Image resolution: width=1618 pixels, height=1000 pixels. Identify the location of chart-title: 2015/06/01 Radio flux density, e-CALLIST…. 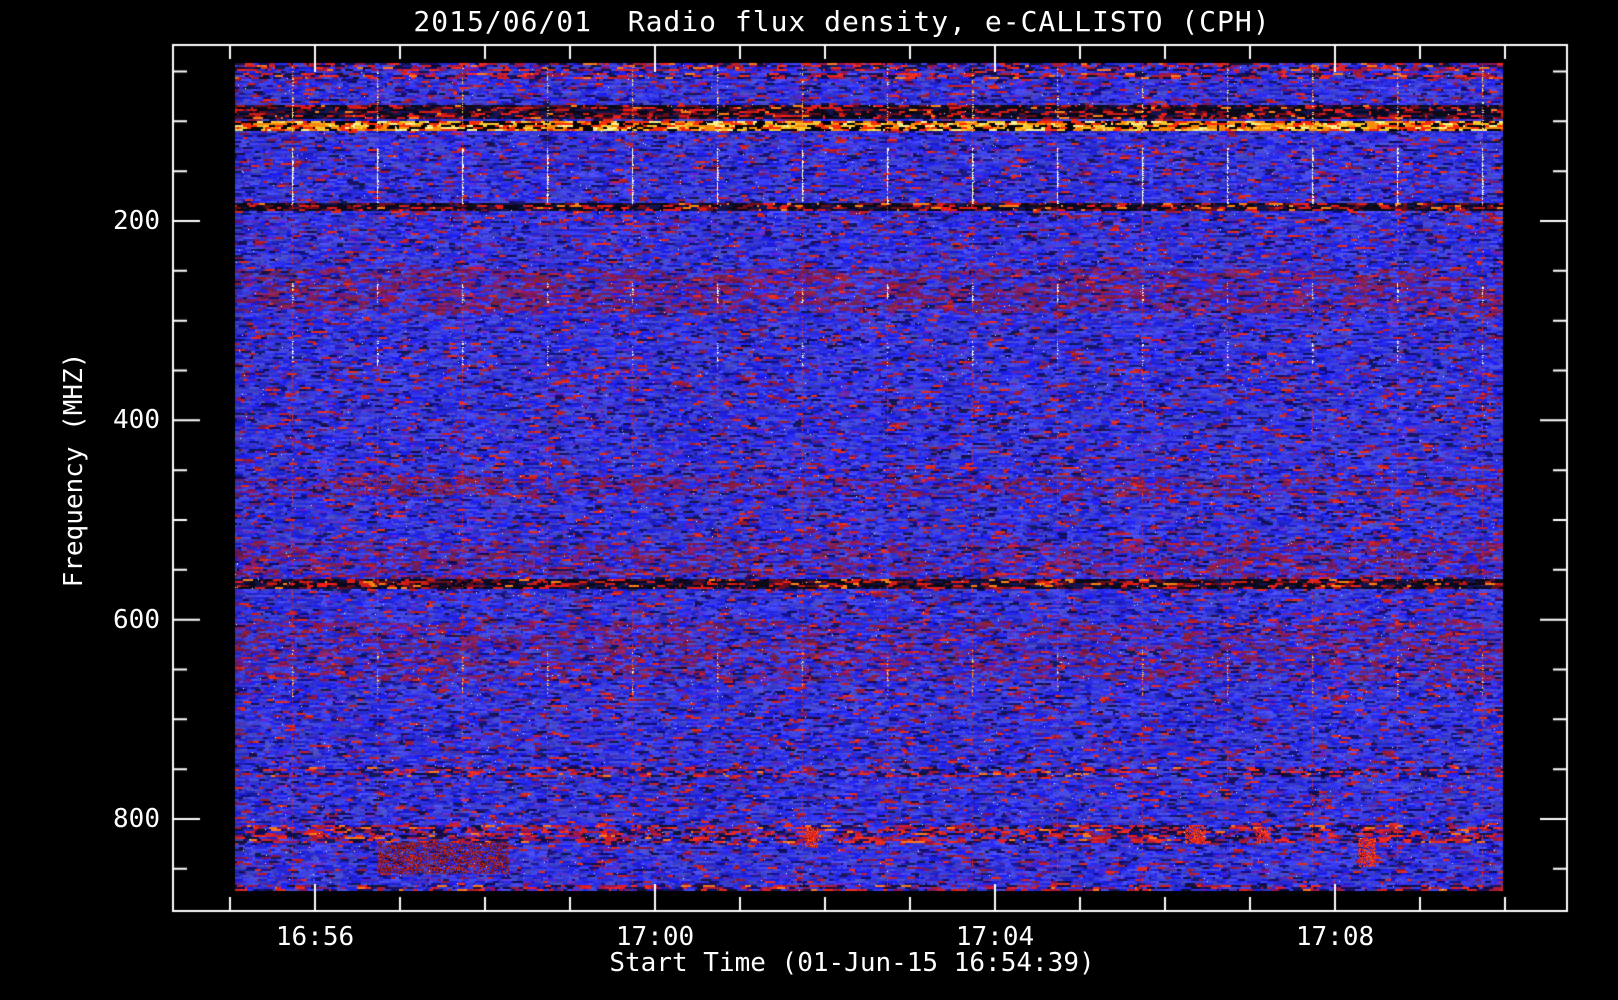
(842, 21).